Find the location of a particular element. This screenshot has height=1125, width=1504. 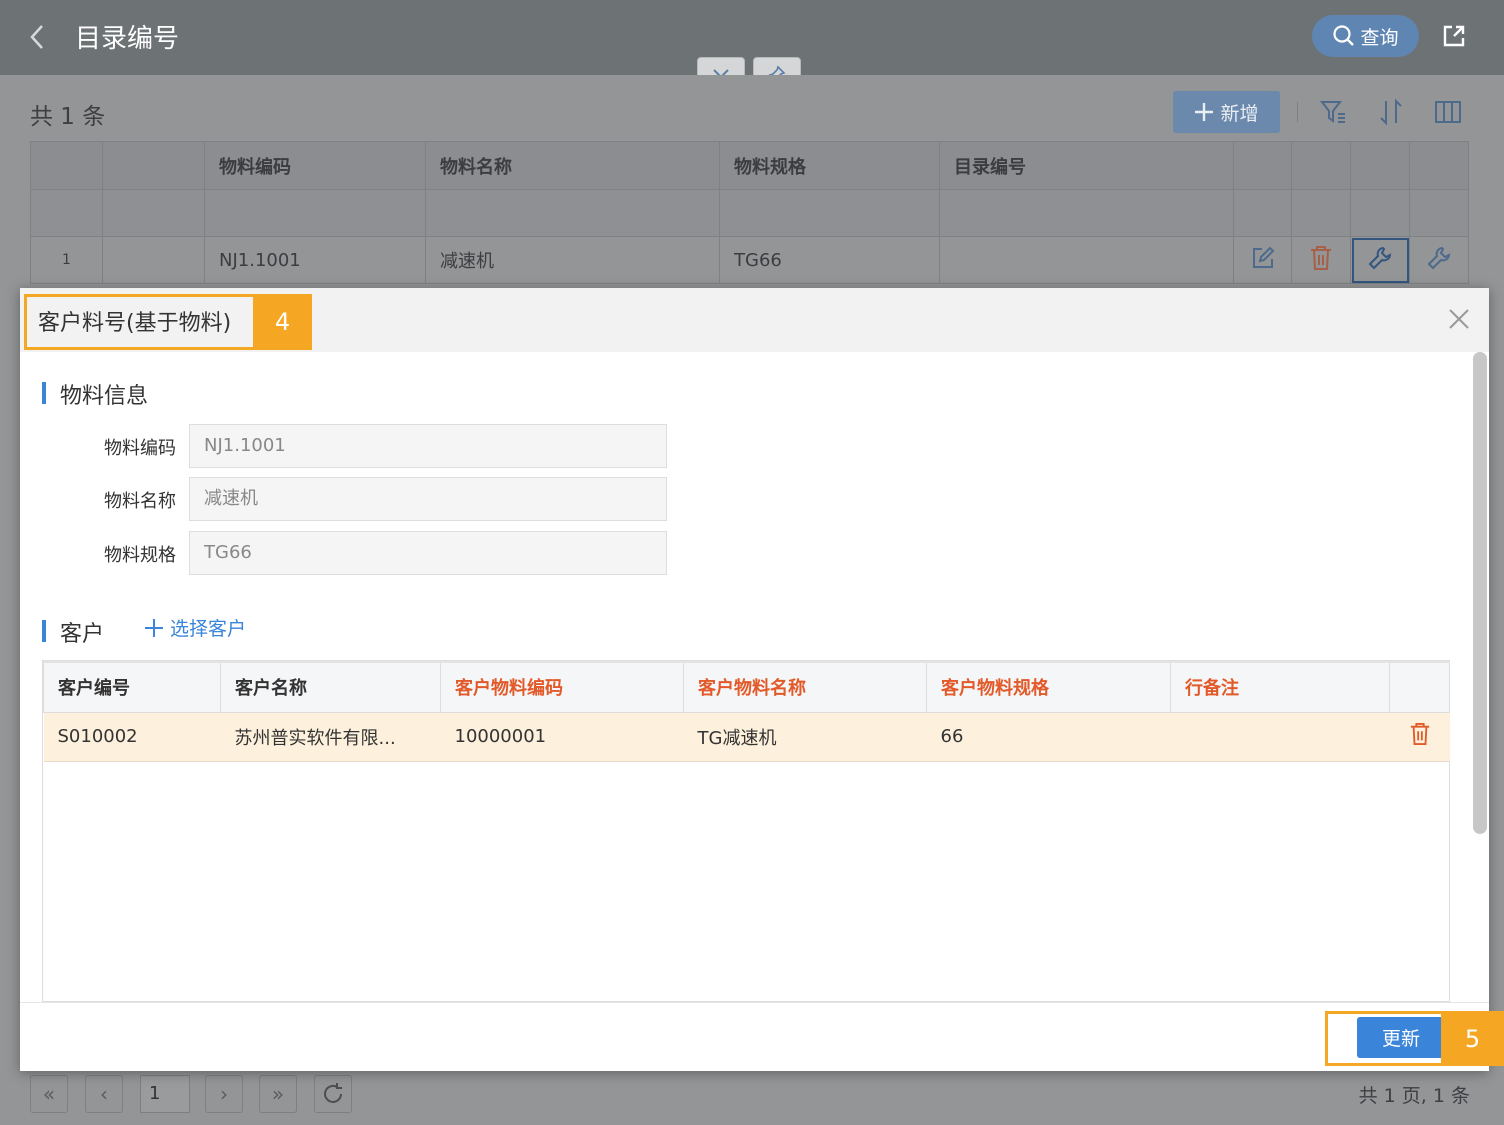

column-header-customer-code: 客户编号 is located at coordinates (132, 687).